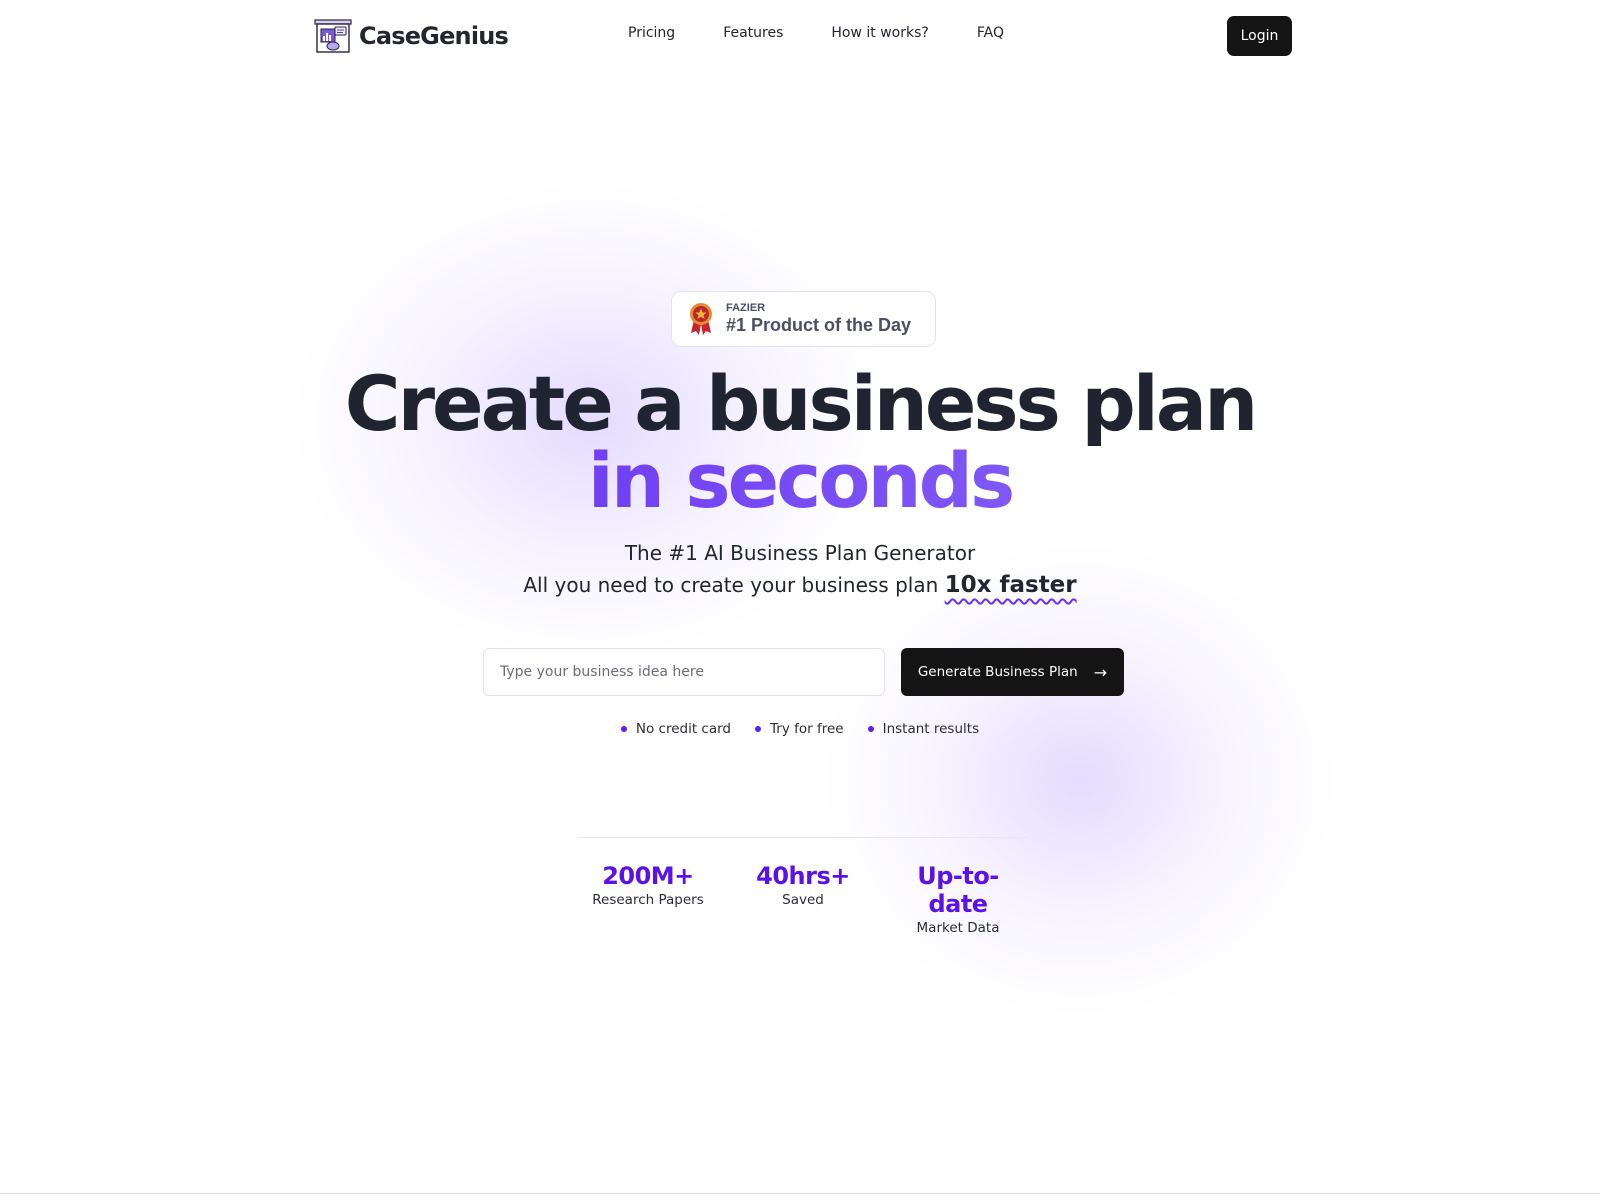 This screenshot has height=1200, width=1600. What do you see at coordinates (807, 729) in the screenshot?
I see `perk-label: Try for free` at bounding box center [807, 729].